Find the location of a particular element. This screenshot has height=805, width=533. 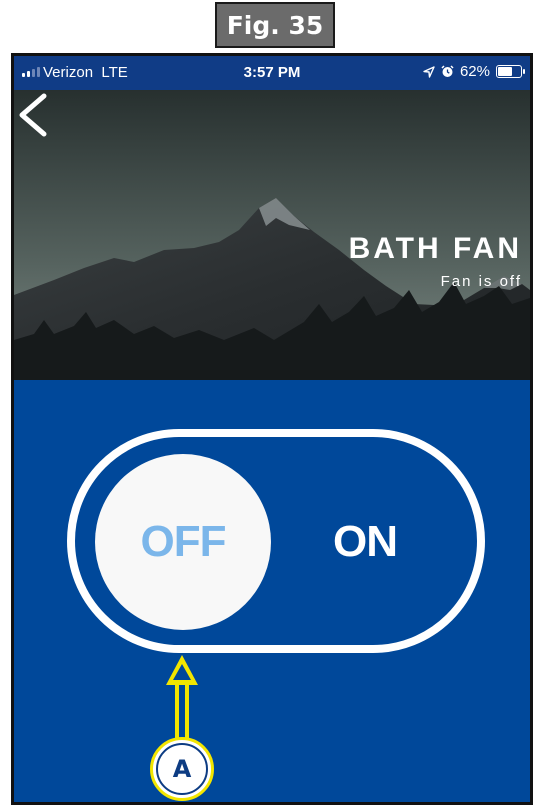

status-icons: 62% is located at coordinates (474, 71).